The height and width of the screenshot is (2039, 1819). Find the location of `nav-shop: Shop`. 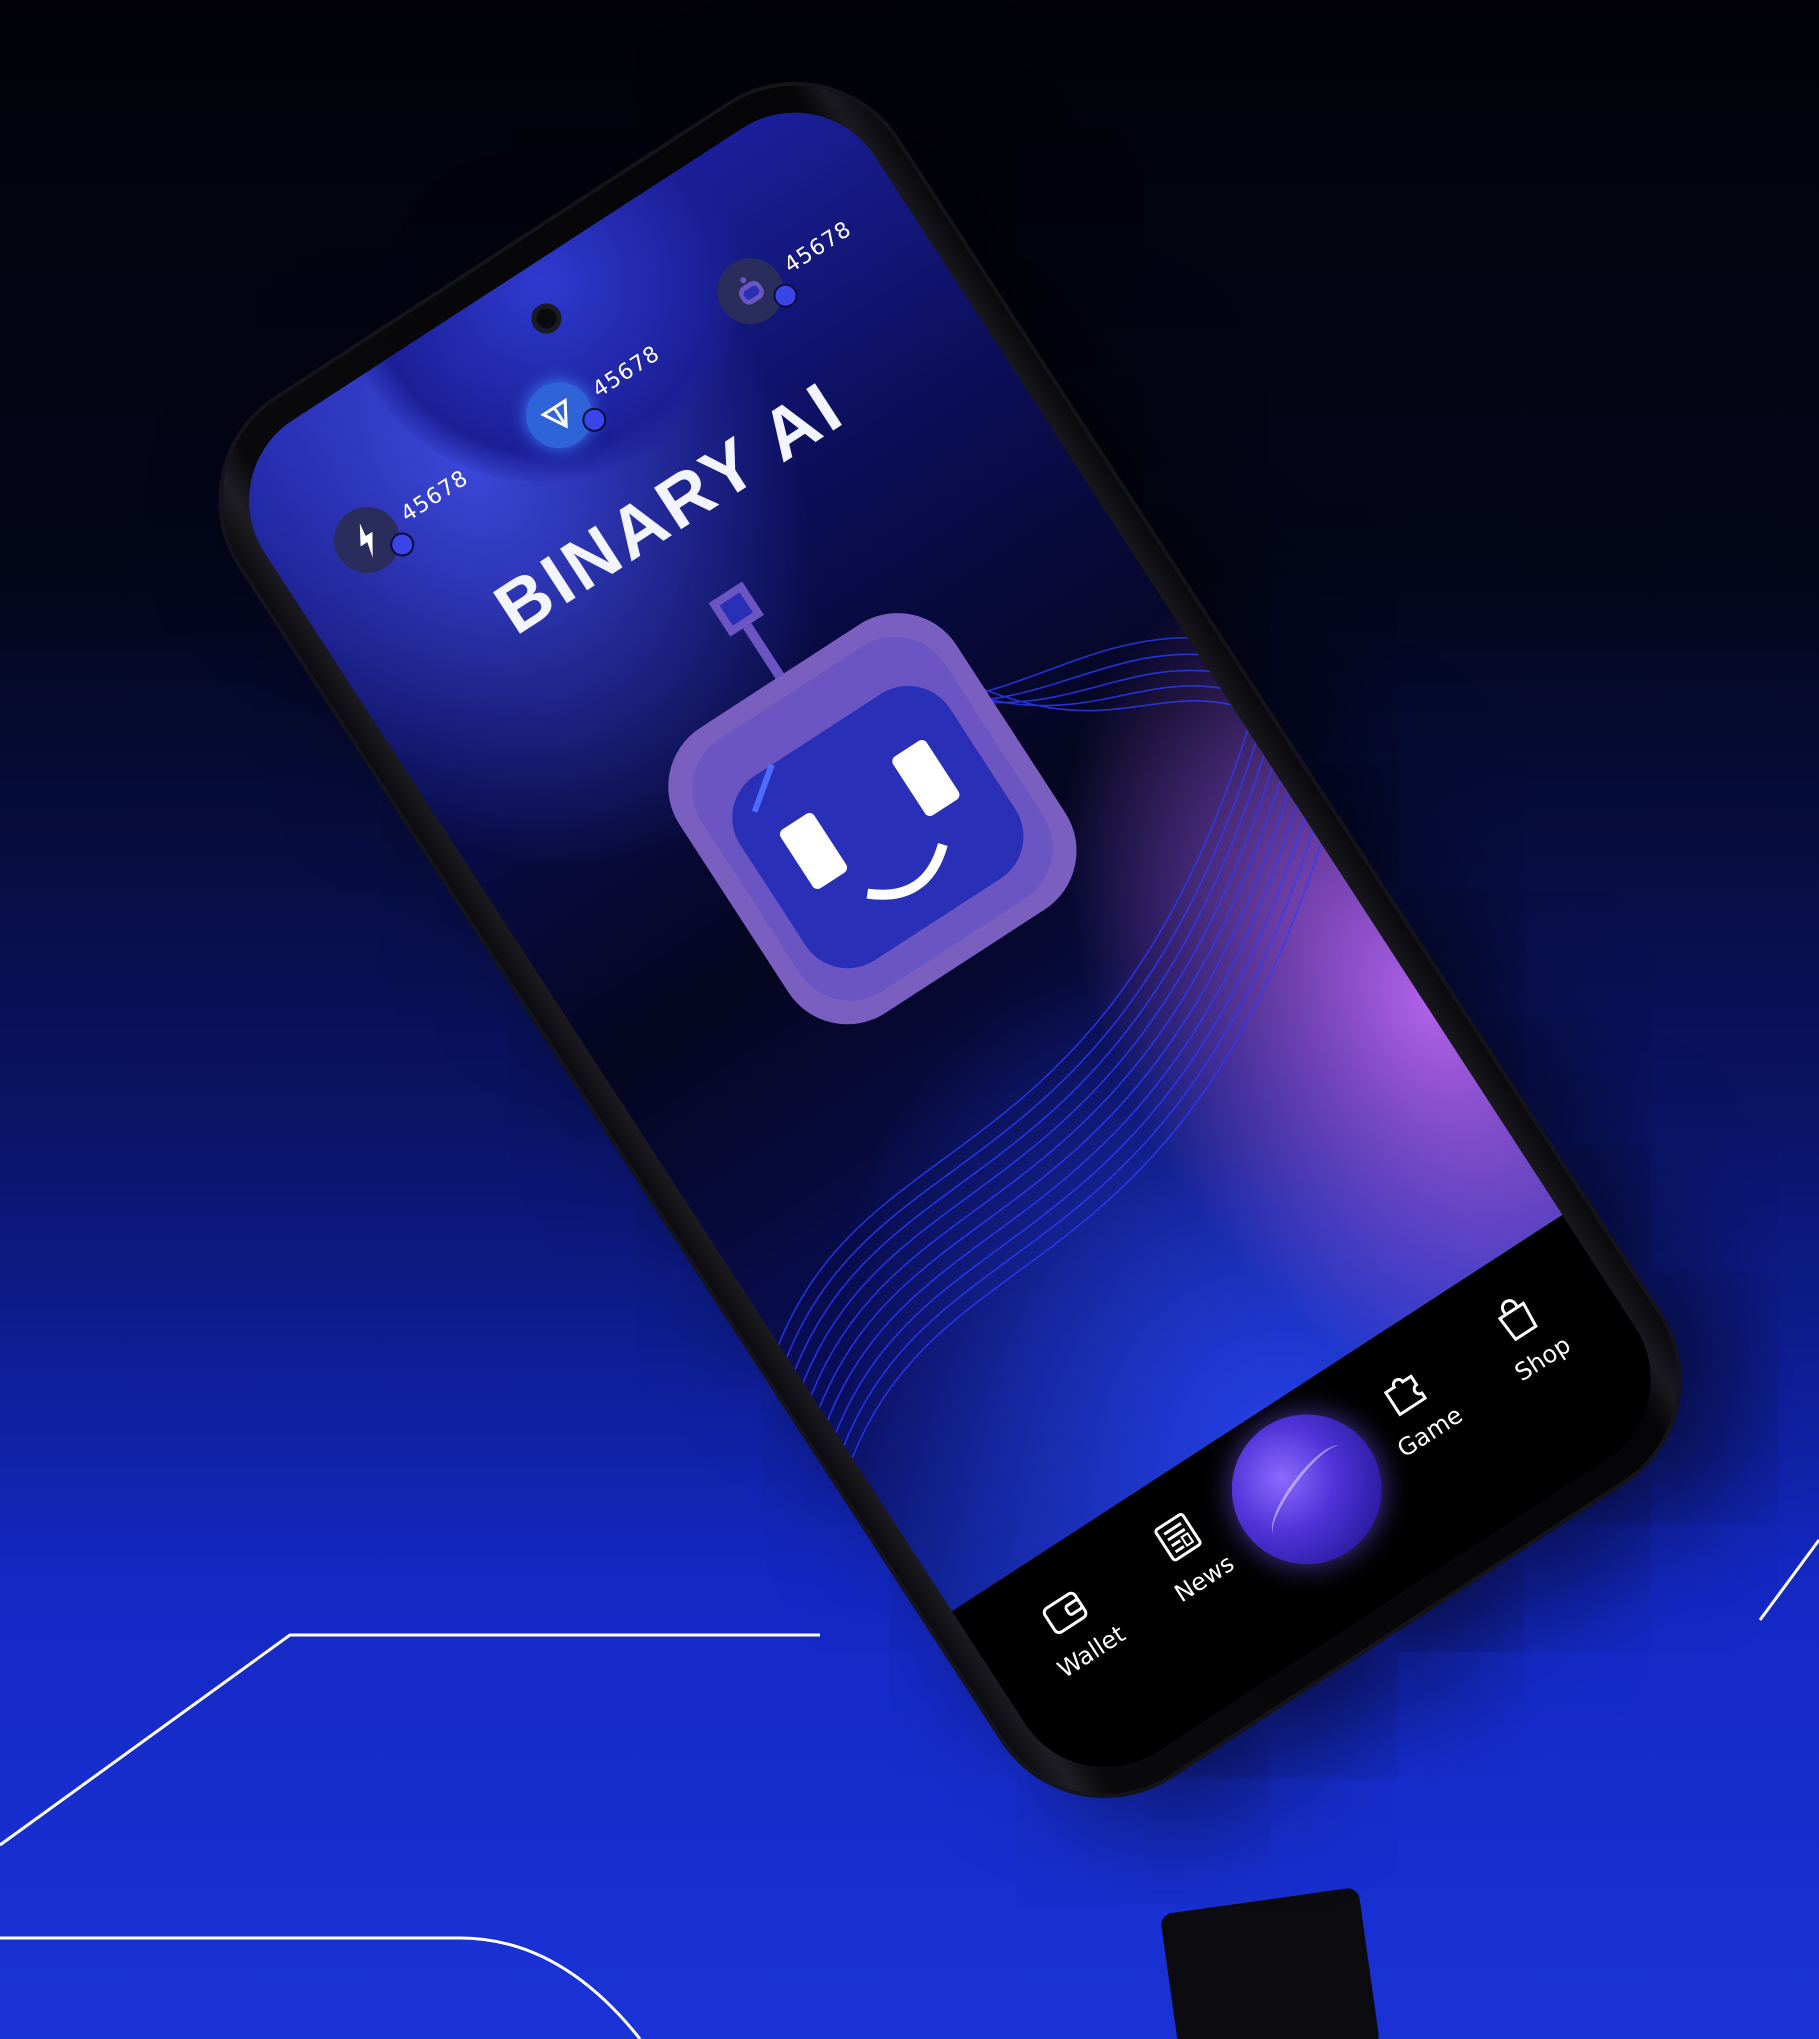

nav-shop: Shop is located at coordinates (1526, 1334).